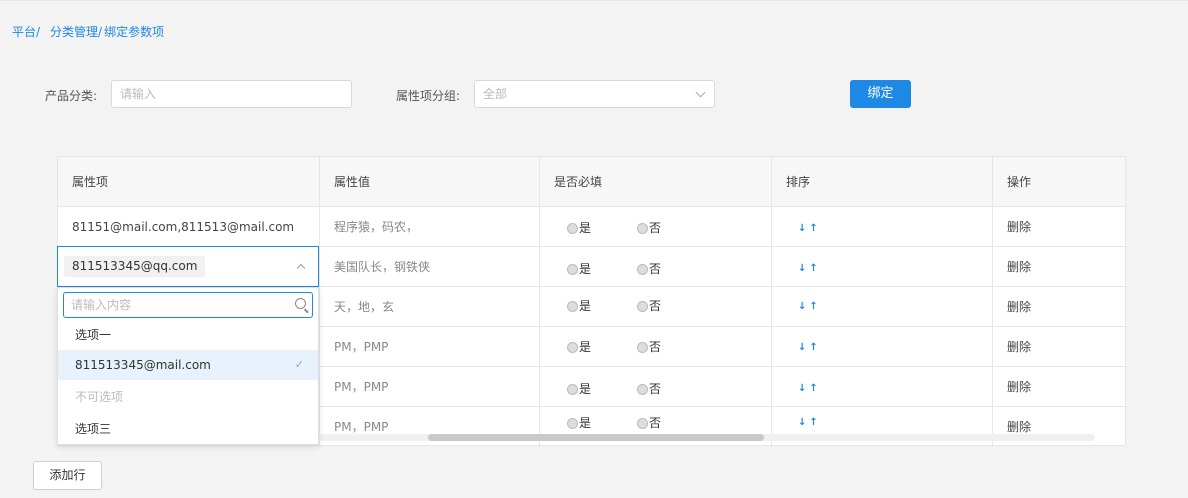 This screenshot has height=498, width=1188. What do you see at coordinates (188, 335) in the screenshot?
I see `dropdown-option: 选项一` at bounding box center [188, 335].